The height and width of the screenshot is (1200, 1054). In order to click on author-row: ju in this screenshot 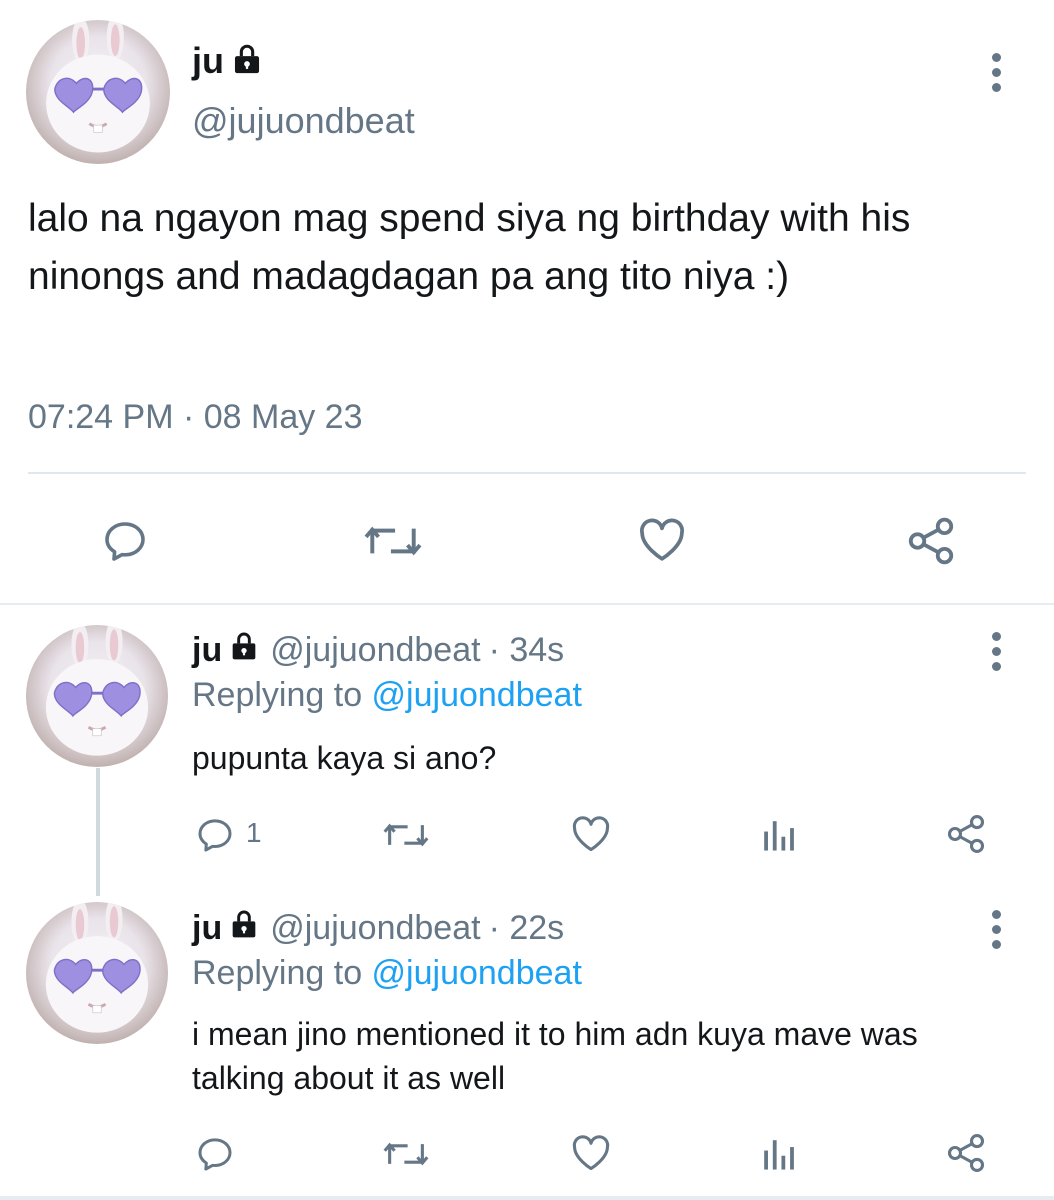, I will do `click(228, 61)`.